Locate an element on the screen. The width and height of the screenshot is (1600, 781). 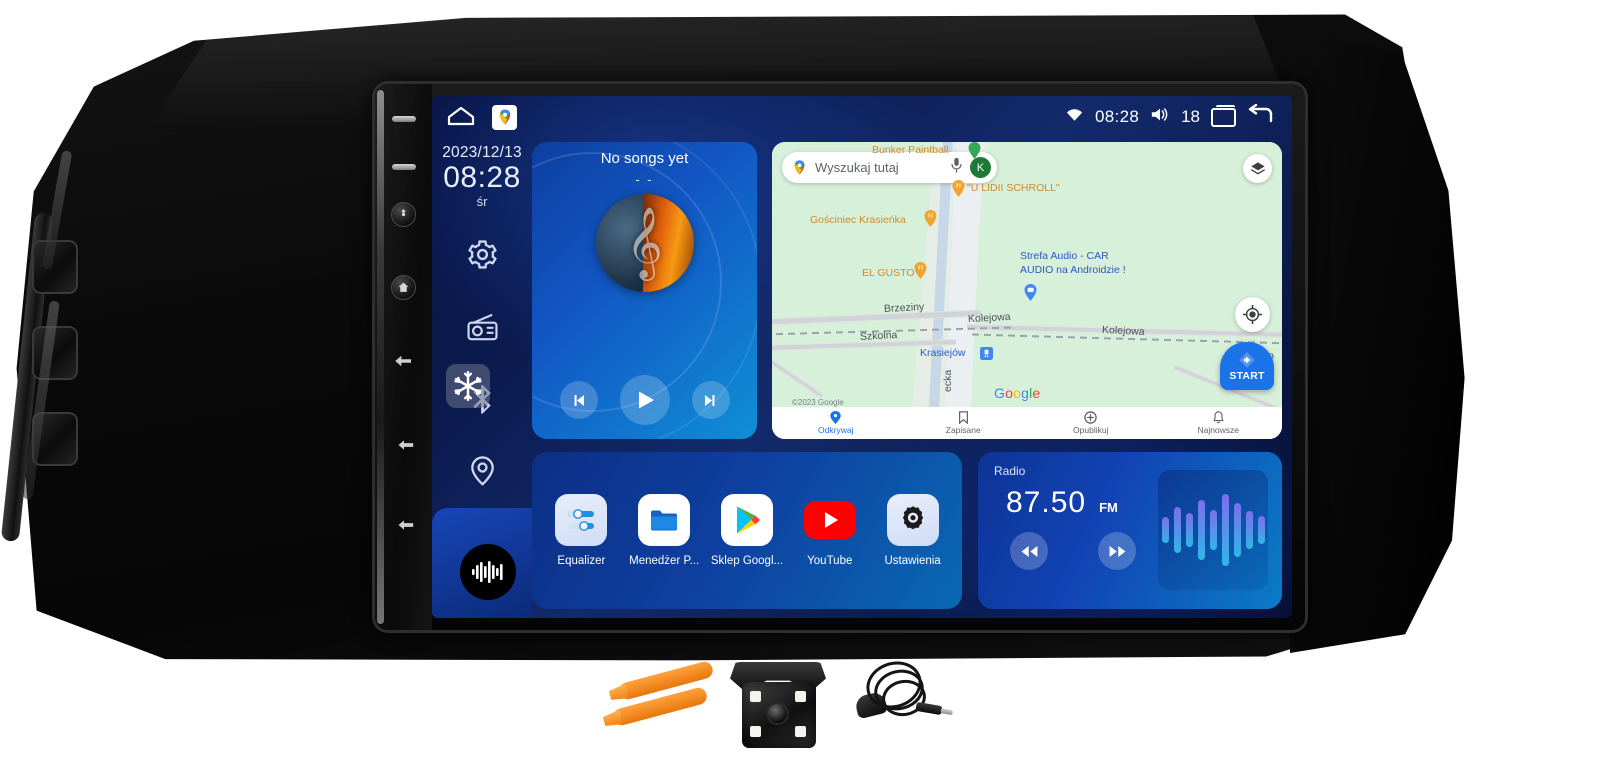
map-nav-label: Zapisane is located at coordinates (963, 430).